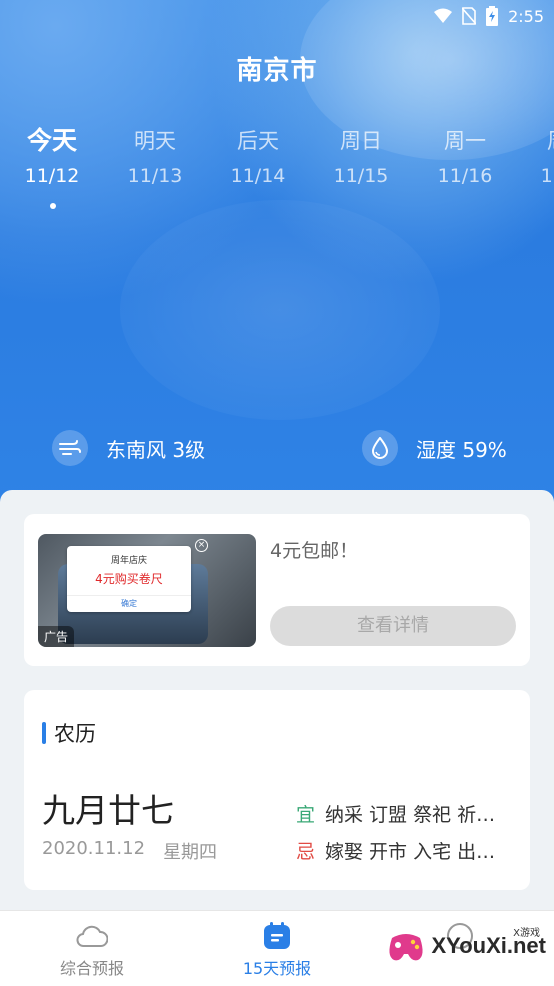  I want to click on sky-haze, so click(280, 310).